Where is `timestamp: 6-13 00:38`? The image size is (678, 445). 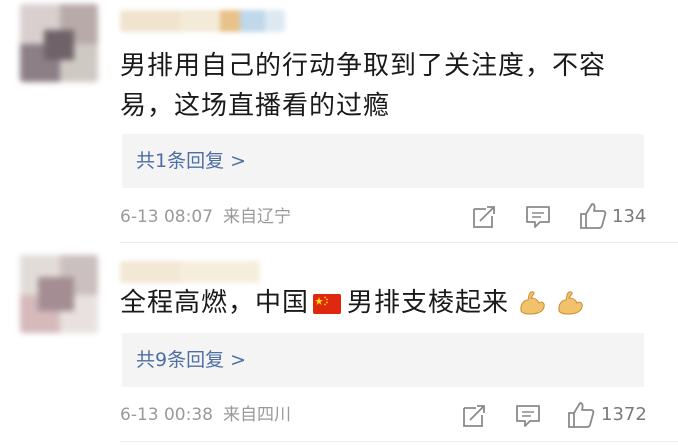 timestamp: 6-13 00:38 is located at coordinates (166, 415).